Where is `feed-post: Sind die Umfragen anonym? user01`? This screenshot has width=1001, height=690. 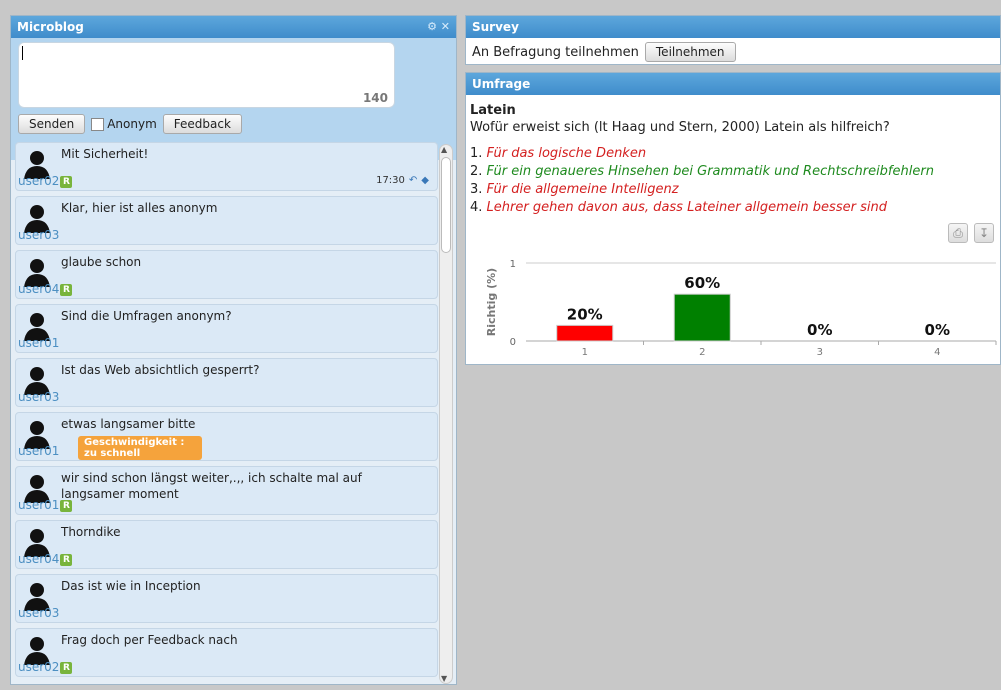 feed-post: Sind die Umfragen anonym? user01 is located at coordinates (226, 328).